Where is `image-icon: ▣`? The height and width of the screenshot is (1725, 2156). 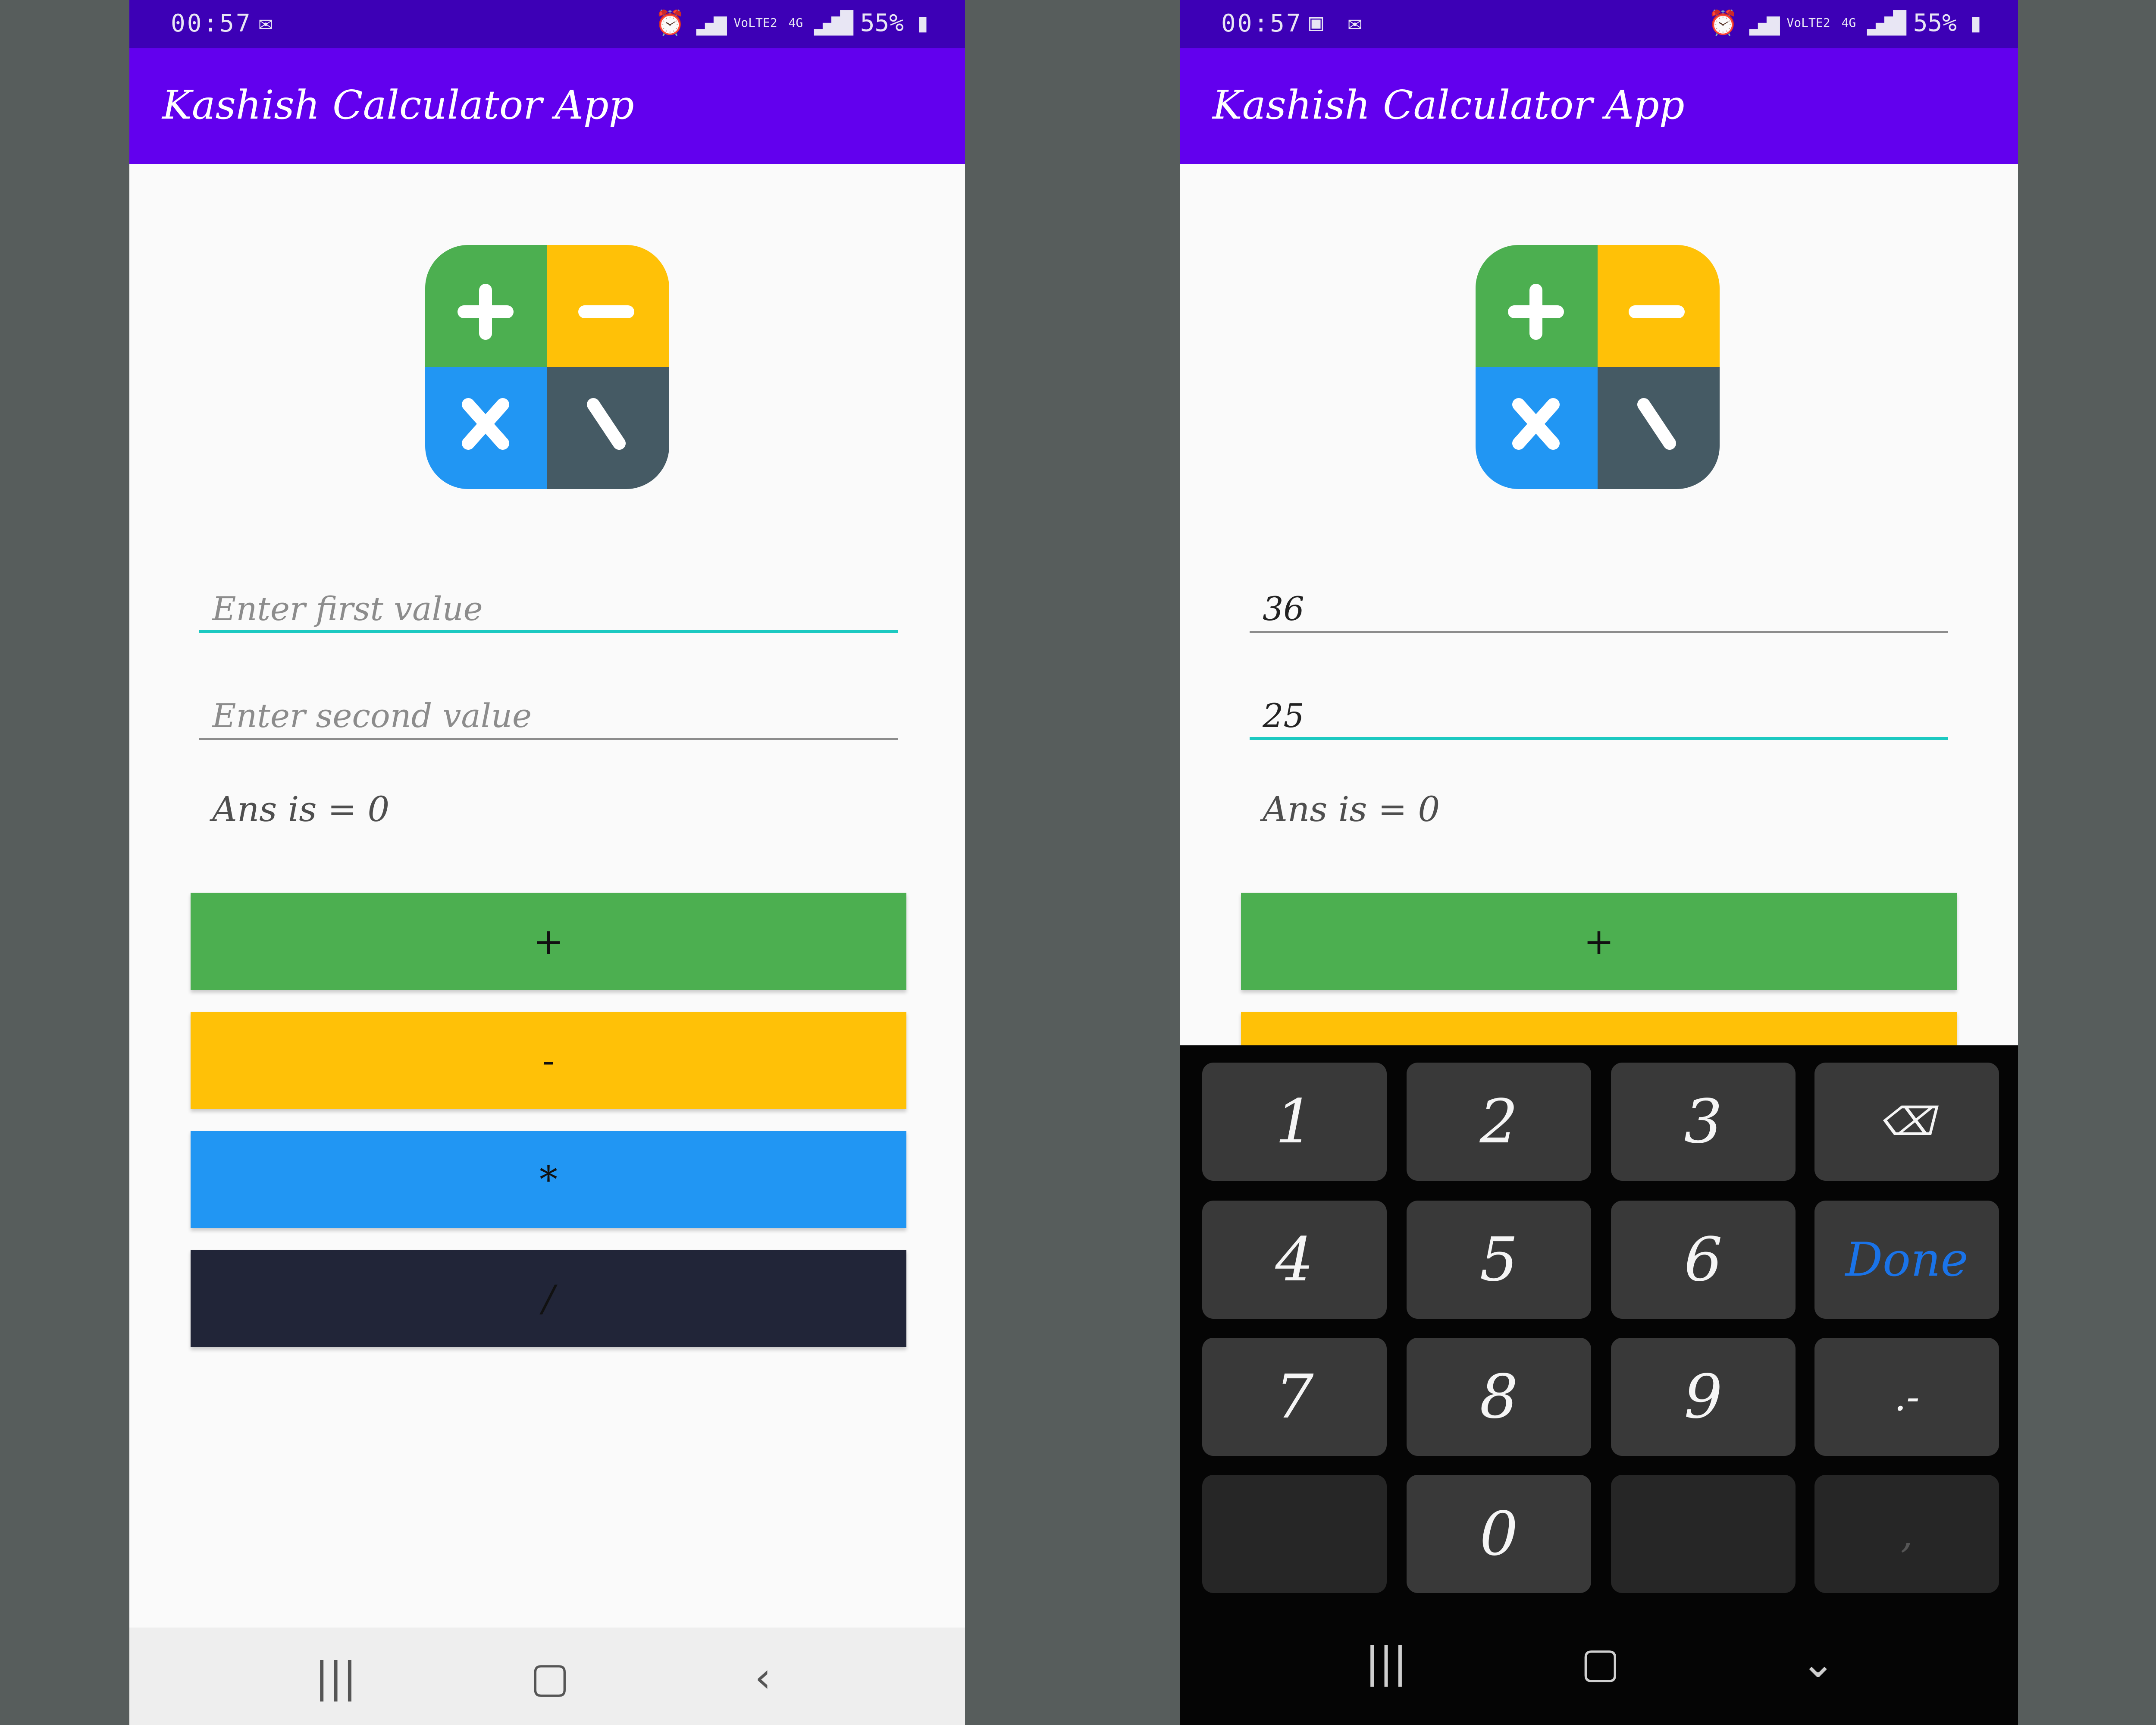
image-icon: ▣ is located at coordinates (1316, 23).